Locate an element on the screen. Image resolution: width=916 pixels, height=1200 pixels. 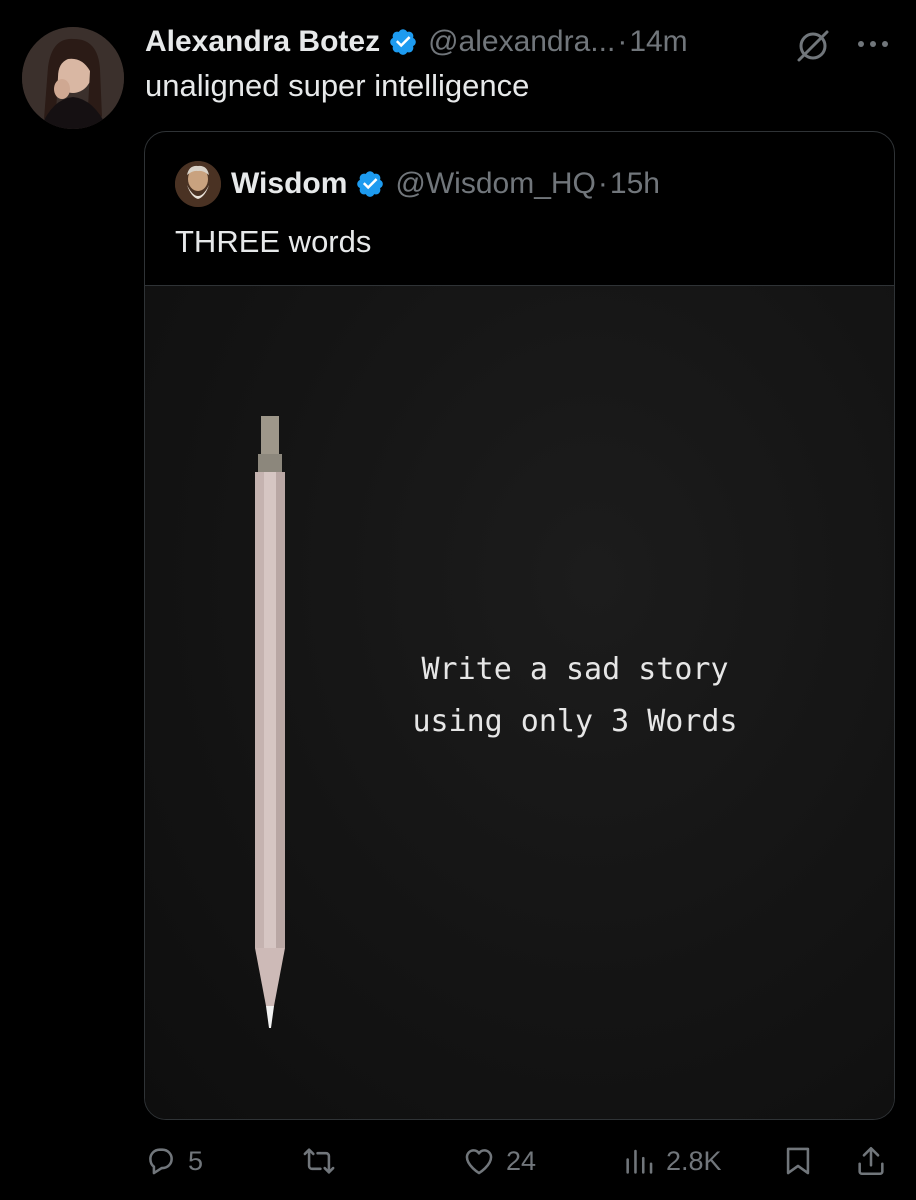
post-text: unaligned super intelligence is located at coordinates (337, 85).